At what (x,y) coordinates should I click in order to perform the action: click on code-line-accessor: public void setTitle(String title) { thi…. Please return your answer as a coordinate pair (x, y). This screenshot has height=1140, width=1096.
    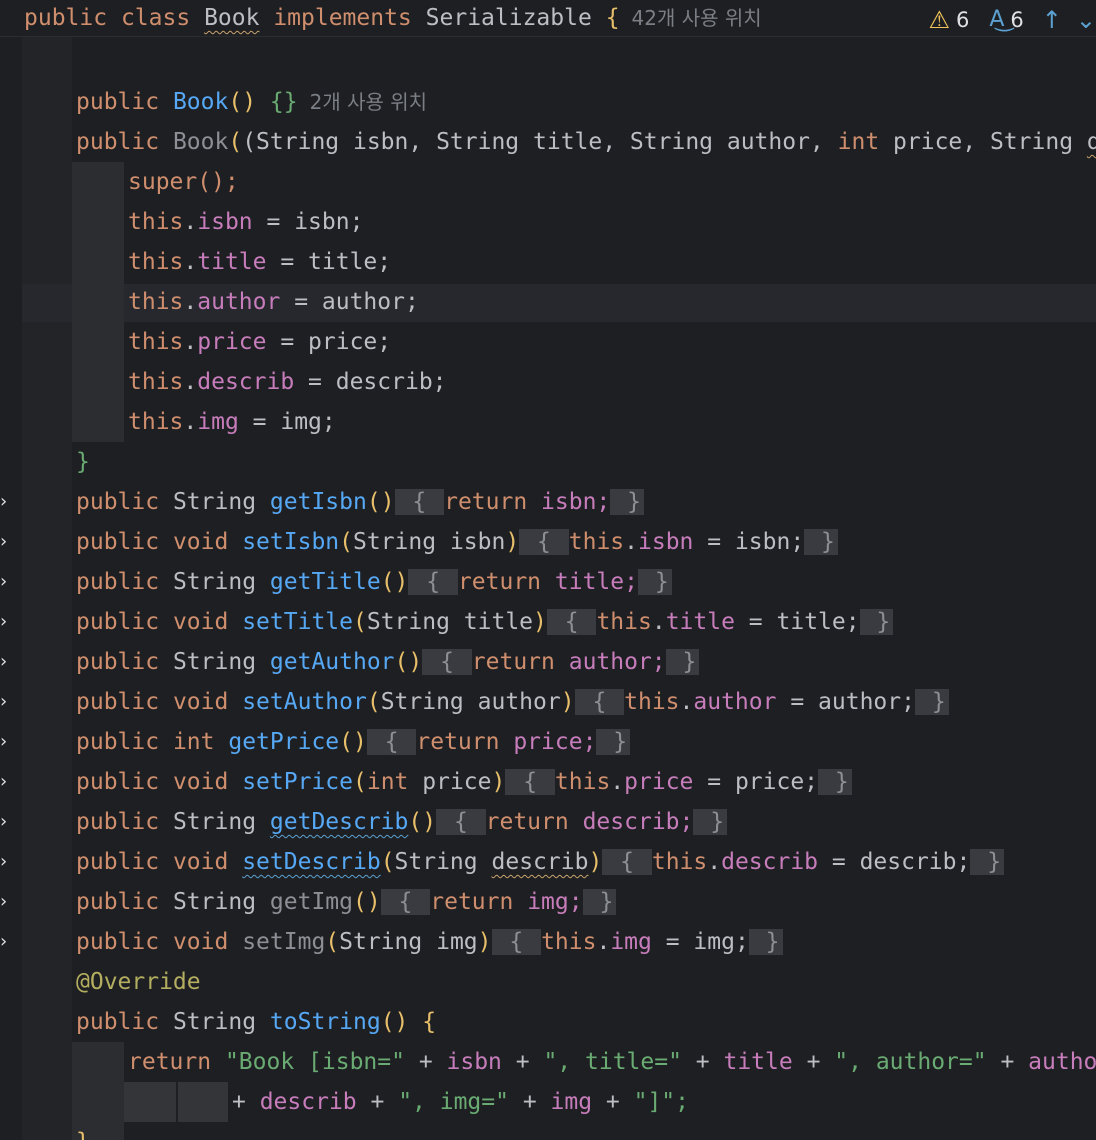
    Looking at the image, I should click on (586, 622).